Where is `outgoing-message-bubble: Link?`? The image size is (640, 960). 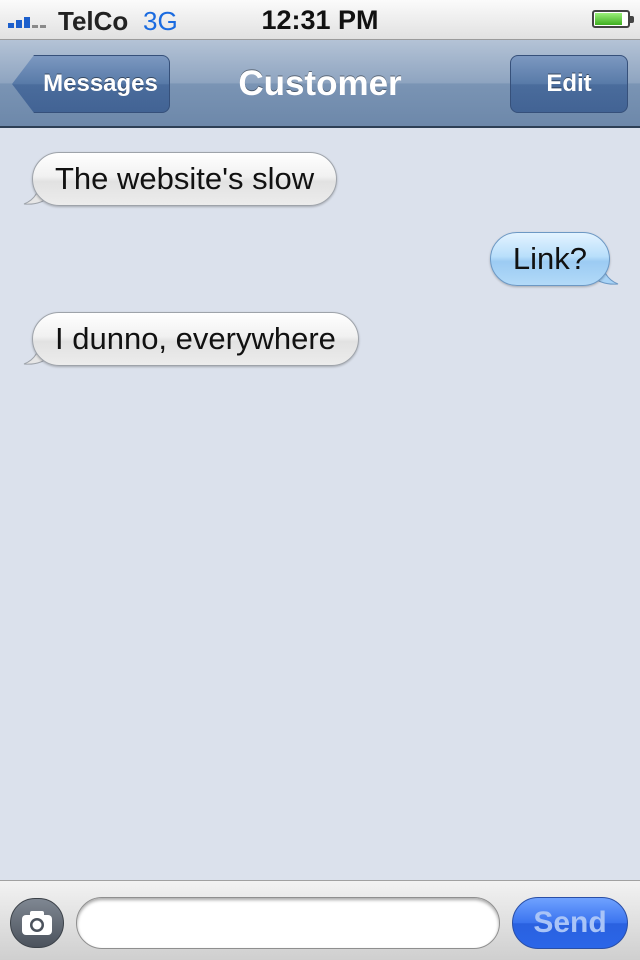
outgoing-message-bubble: Link? is located at coordinates (549, 259).